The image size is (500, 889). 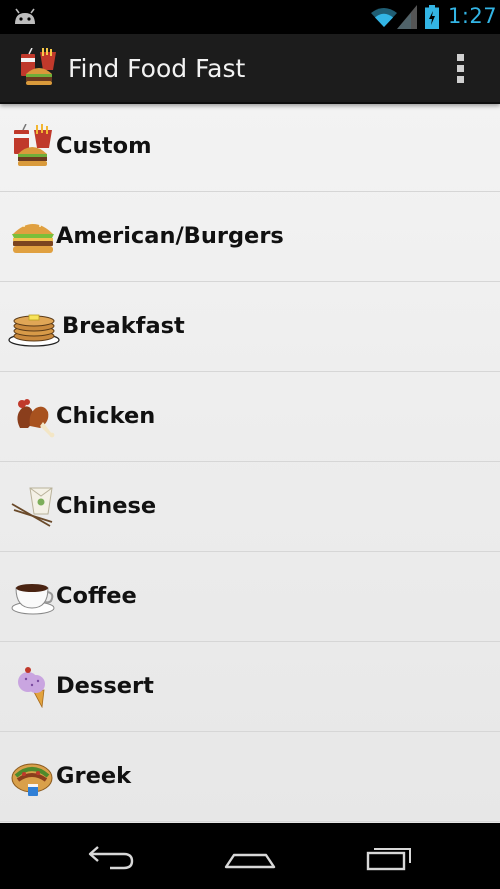 I want to click on list-item-coffee: Coffee, so click(x=250, y=597).